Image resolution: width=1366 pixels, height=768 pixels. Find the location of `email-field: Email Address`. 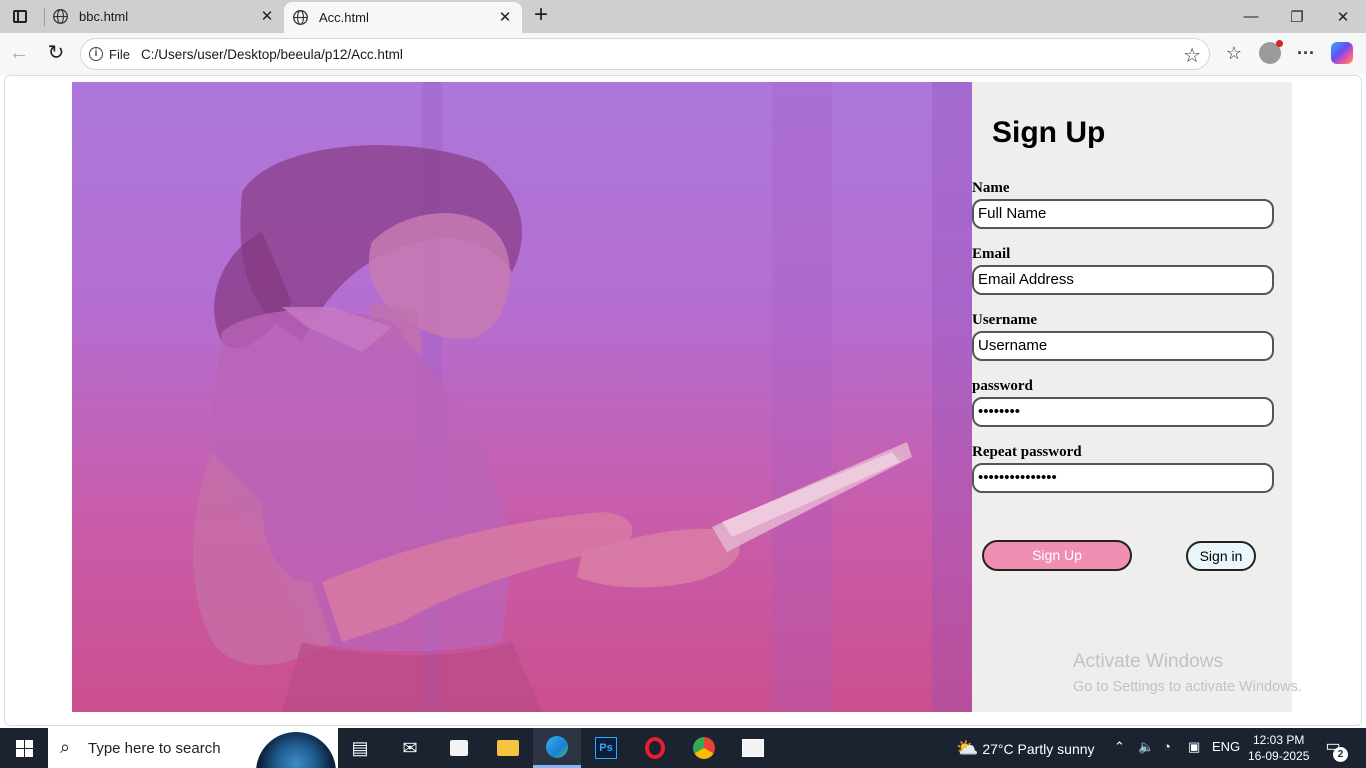

email-field: Email Address is located at coordinates (1123, 280).